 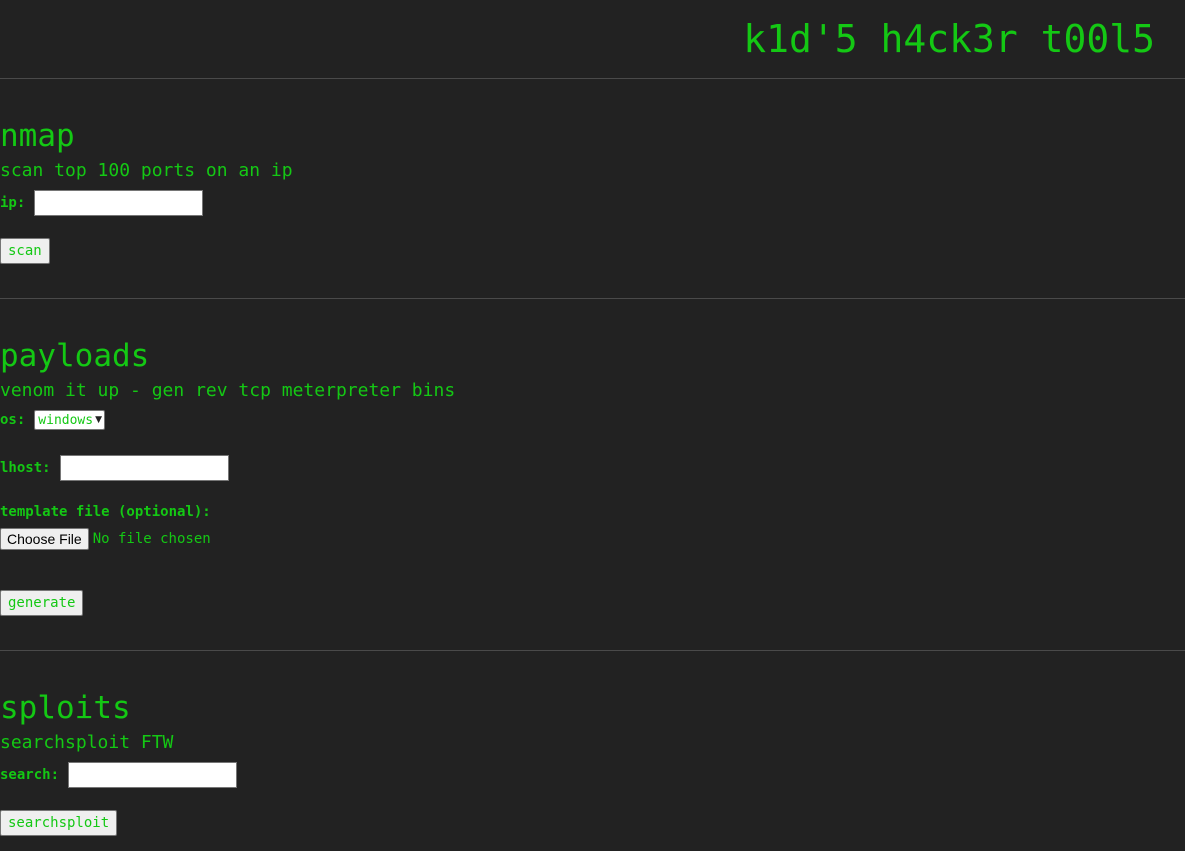 What do you see at coordinates (25, 251) in the screenshot?
I see `scan-button: scan` at bounding box center [25, 251].